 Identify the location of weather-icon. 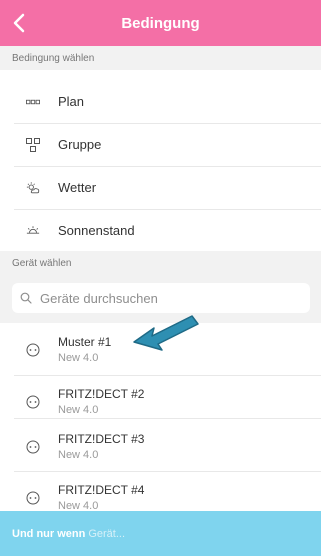
(33, 188).